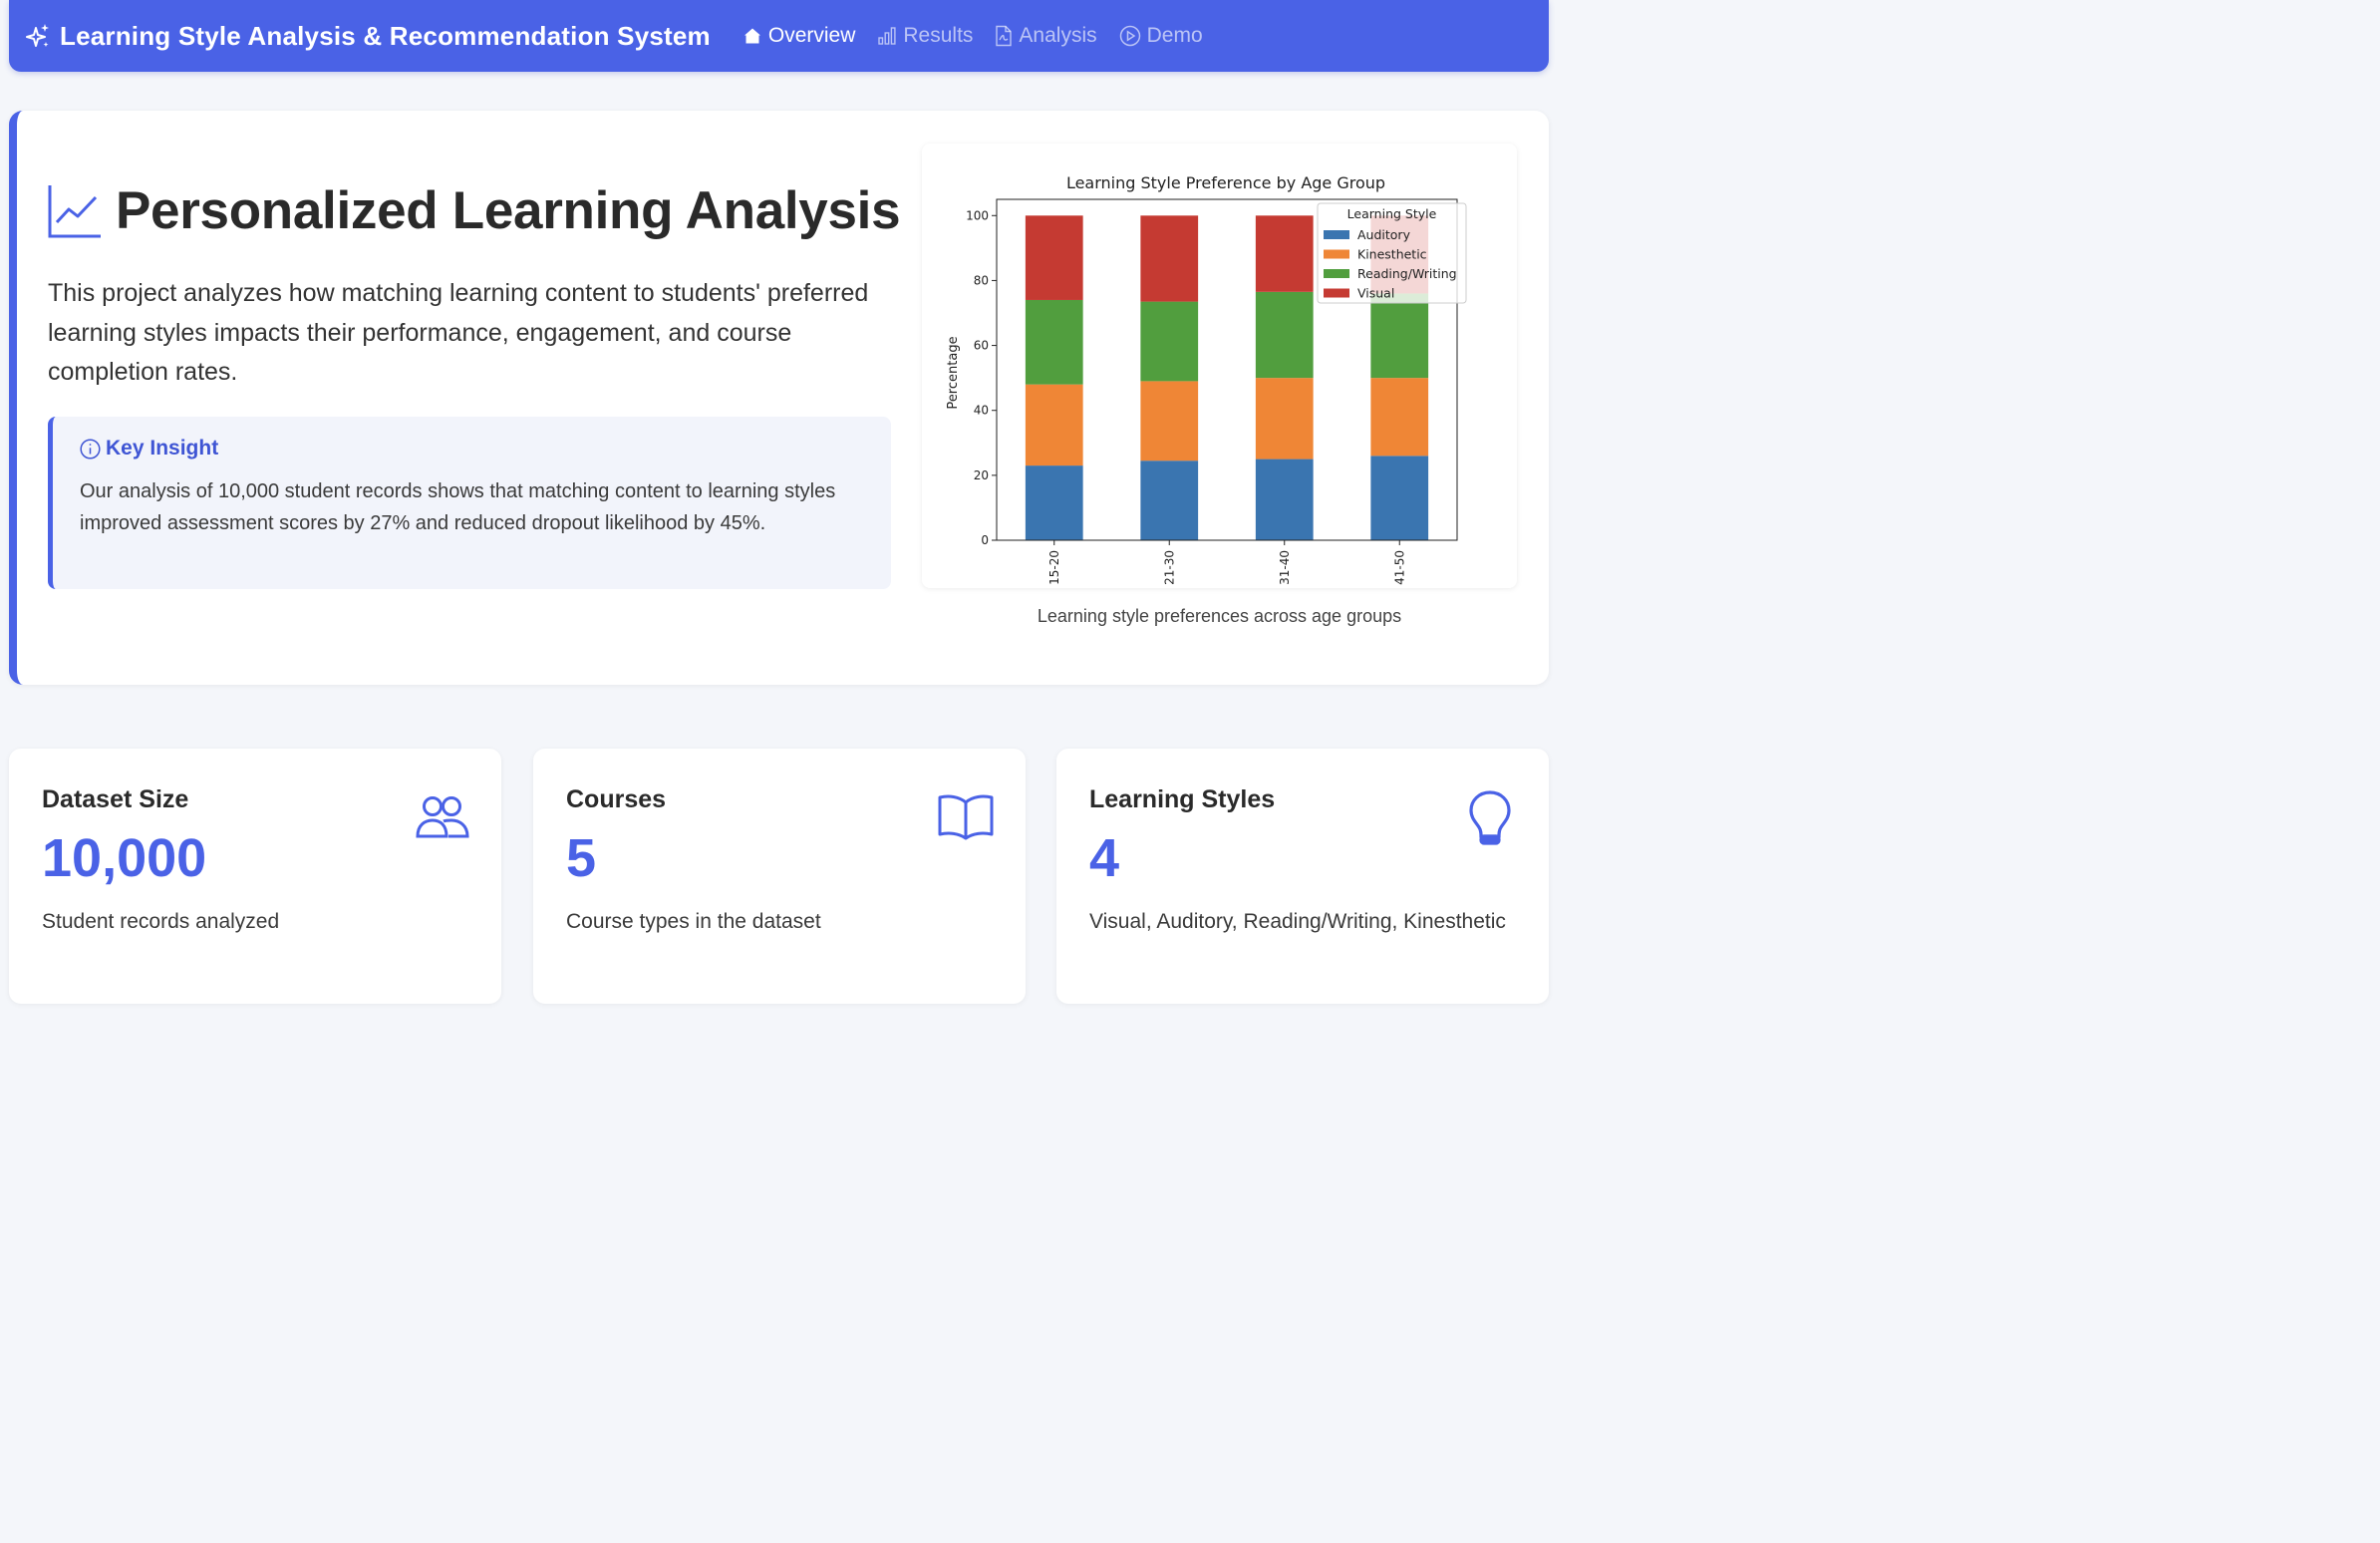  What do you see at coordinates (161, 921) in the screenshot?
I see `stat-description: Student records analyzed` at bounding box center [161, 921].